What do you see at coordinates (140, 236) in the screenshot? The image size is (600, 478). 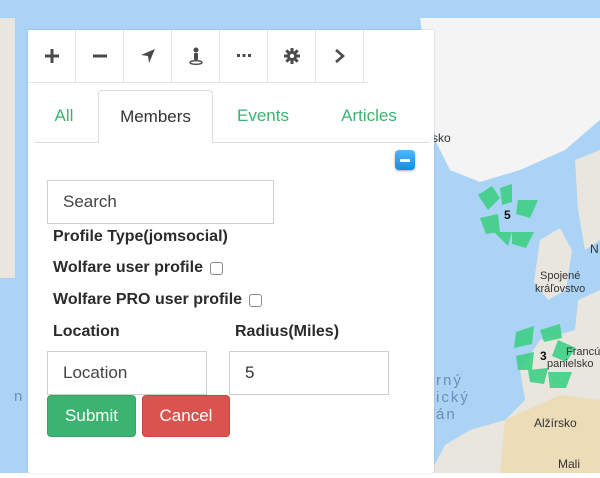 I see `profile-type-label: Profile Type(jomsocial)` at bounding box center [140, 236].